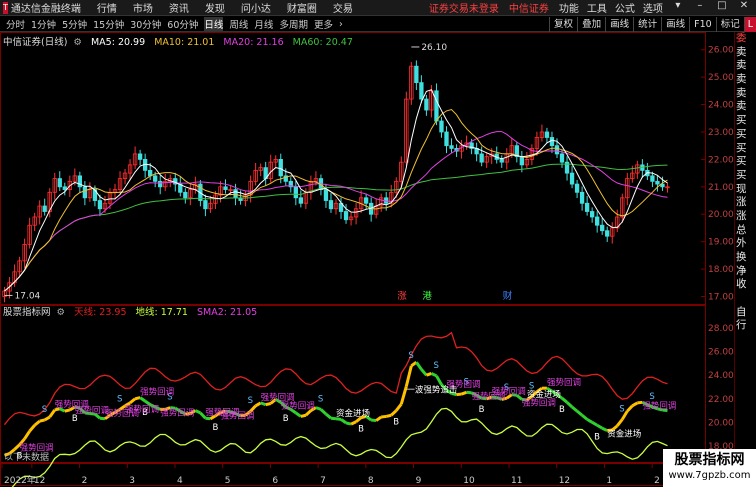  I want to click on period-tab-15min: 15分钟, so click(108, 24).